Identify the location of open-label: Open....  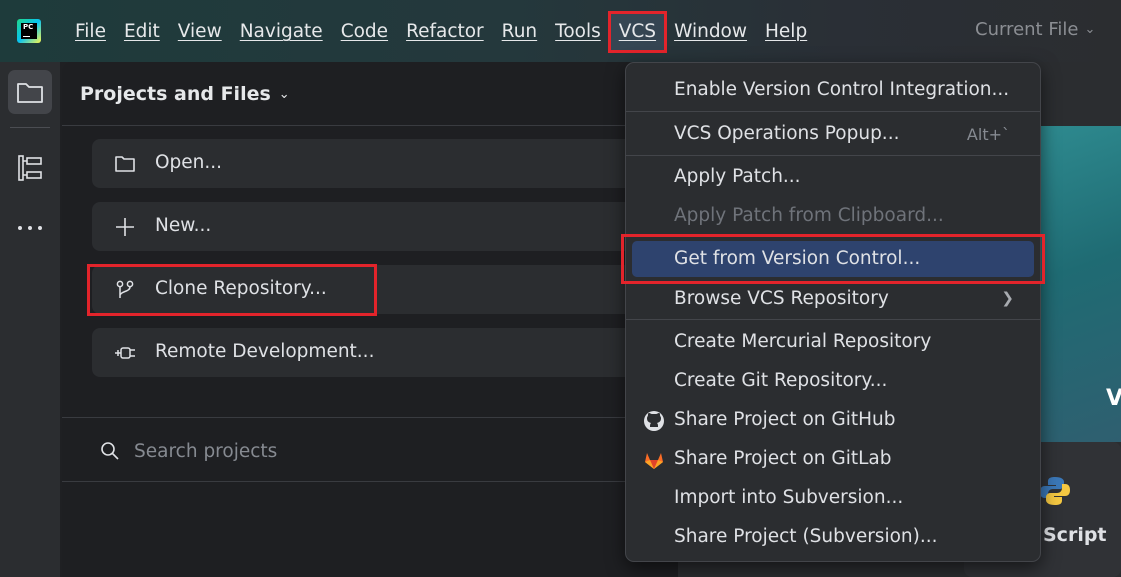
(189, 162).